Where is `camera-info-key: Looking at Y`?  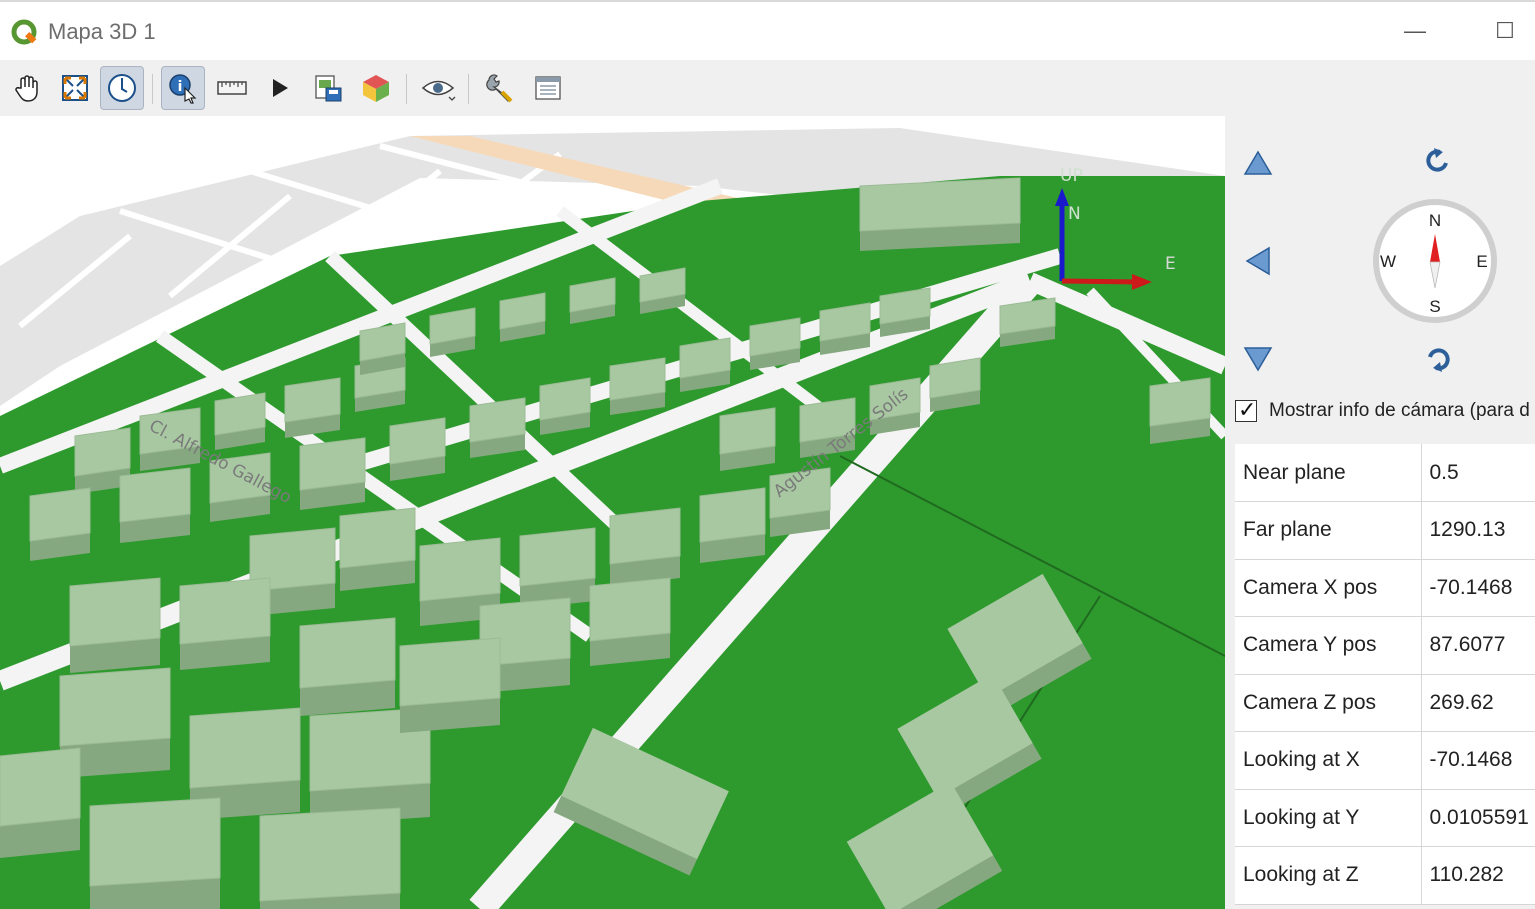
camera-info-key: Looking at Y is located at coordinates (1328, 818).